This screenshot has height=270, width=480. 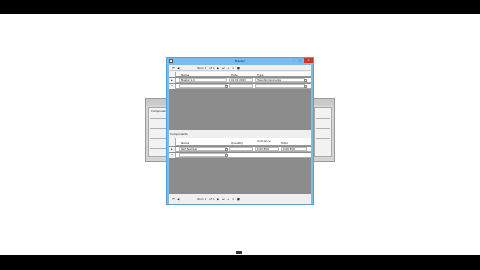 What do you see at coordinates (226, 86) in the screenshot?
I see `name-dropdown-icon` at bounding box center [226, 86].